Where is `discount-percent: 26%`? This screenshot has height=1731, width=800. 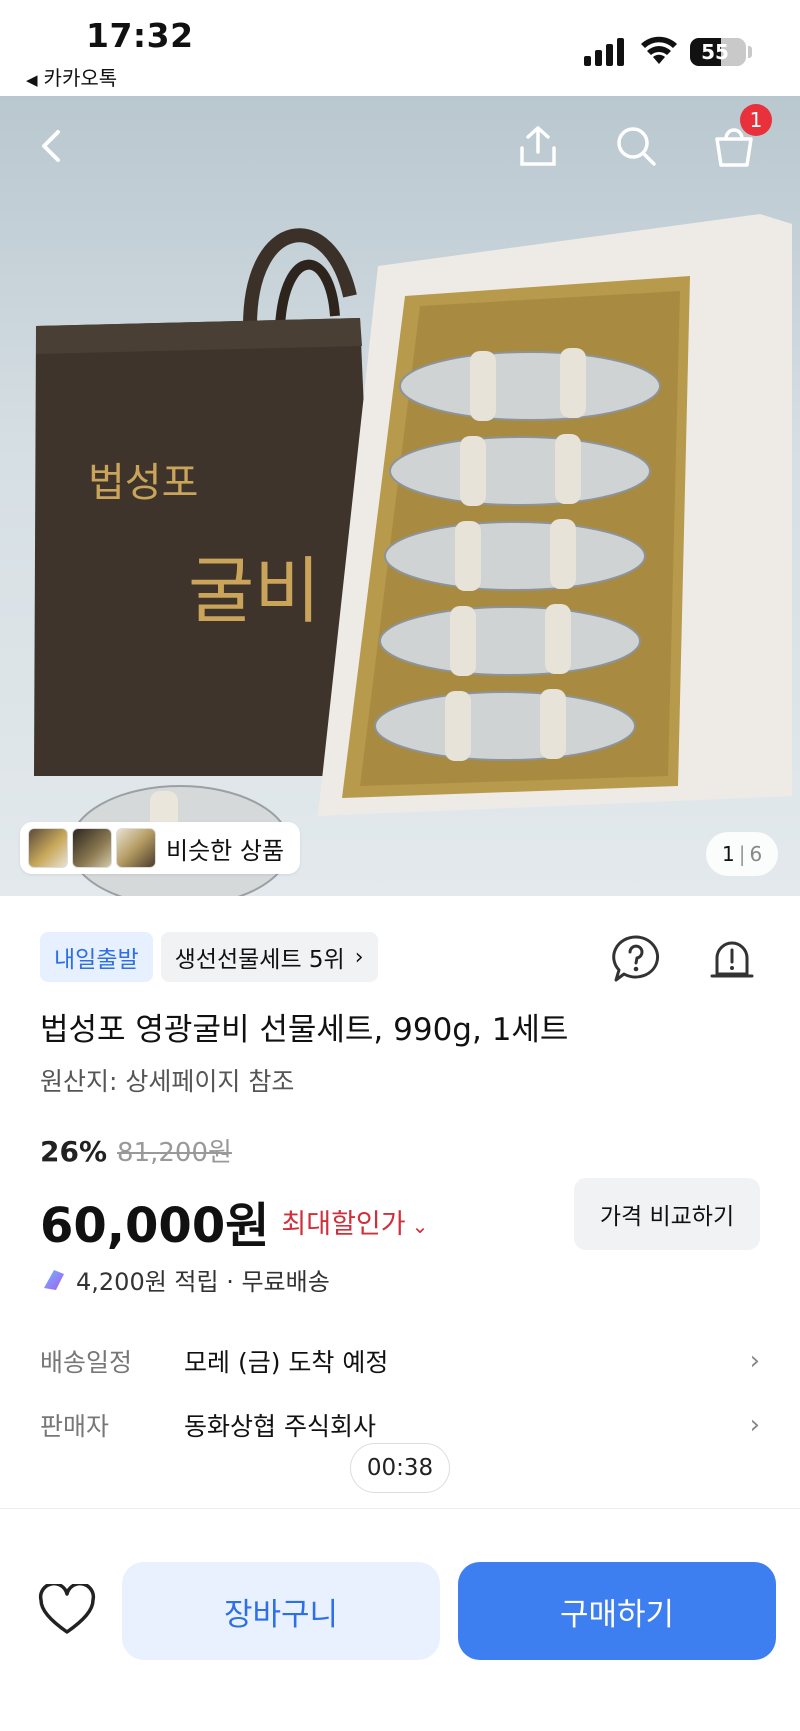
discount-percent: 26% is located at coordinates (74, 1151).